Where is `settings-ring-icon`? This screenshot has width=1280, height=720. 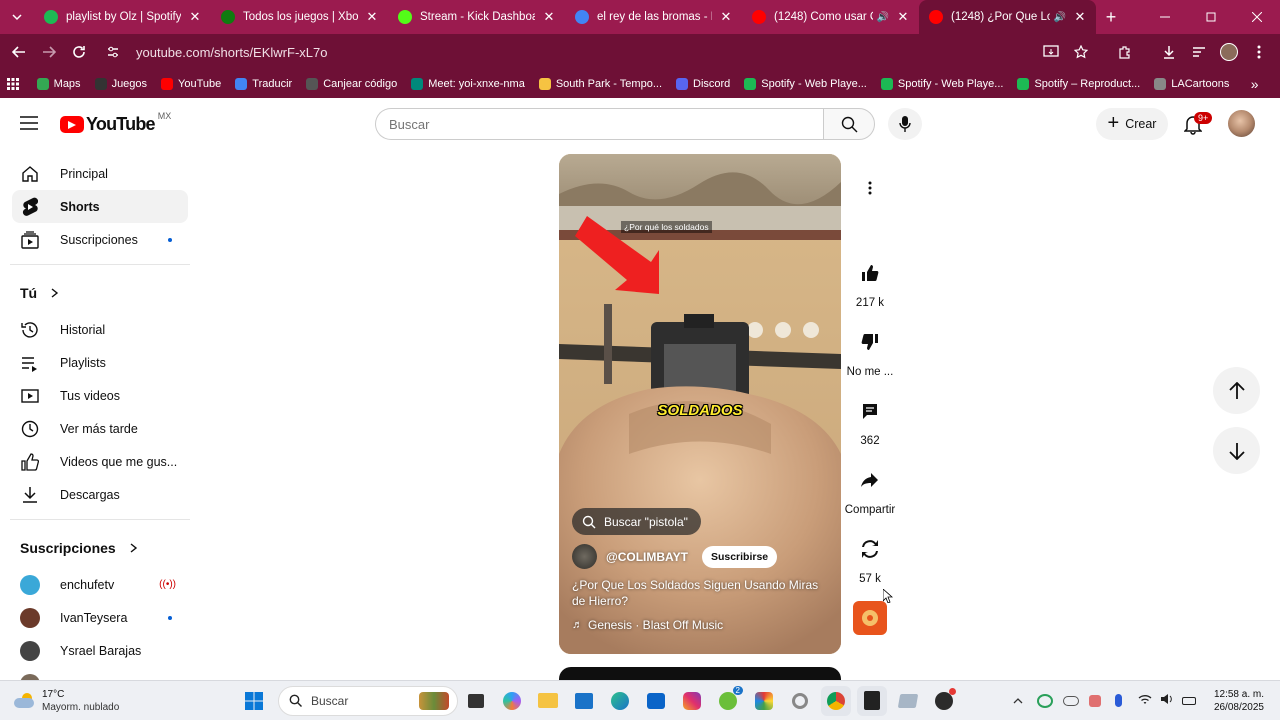 settings-ring-icon is located at coordinates (800, 701).